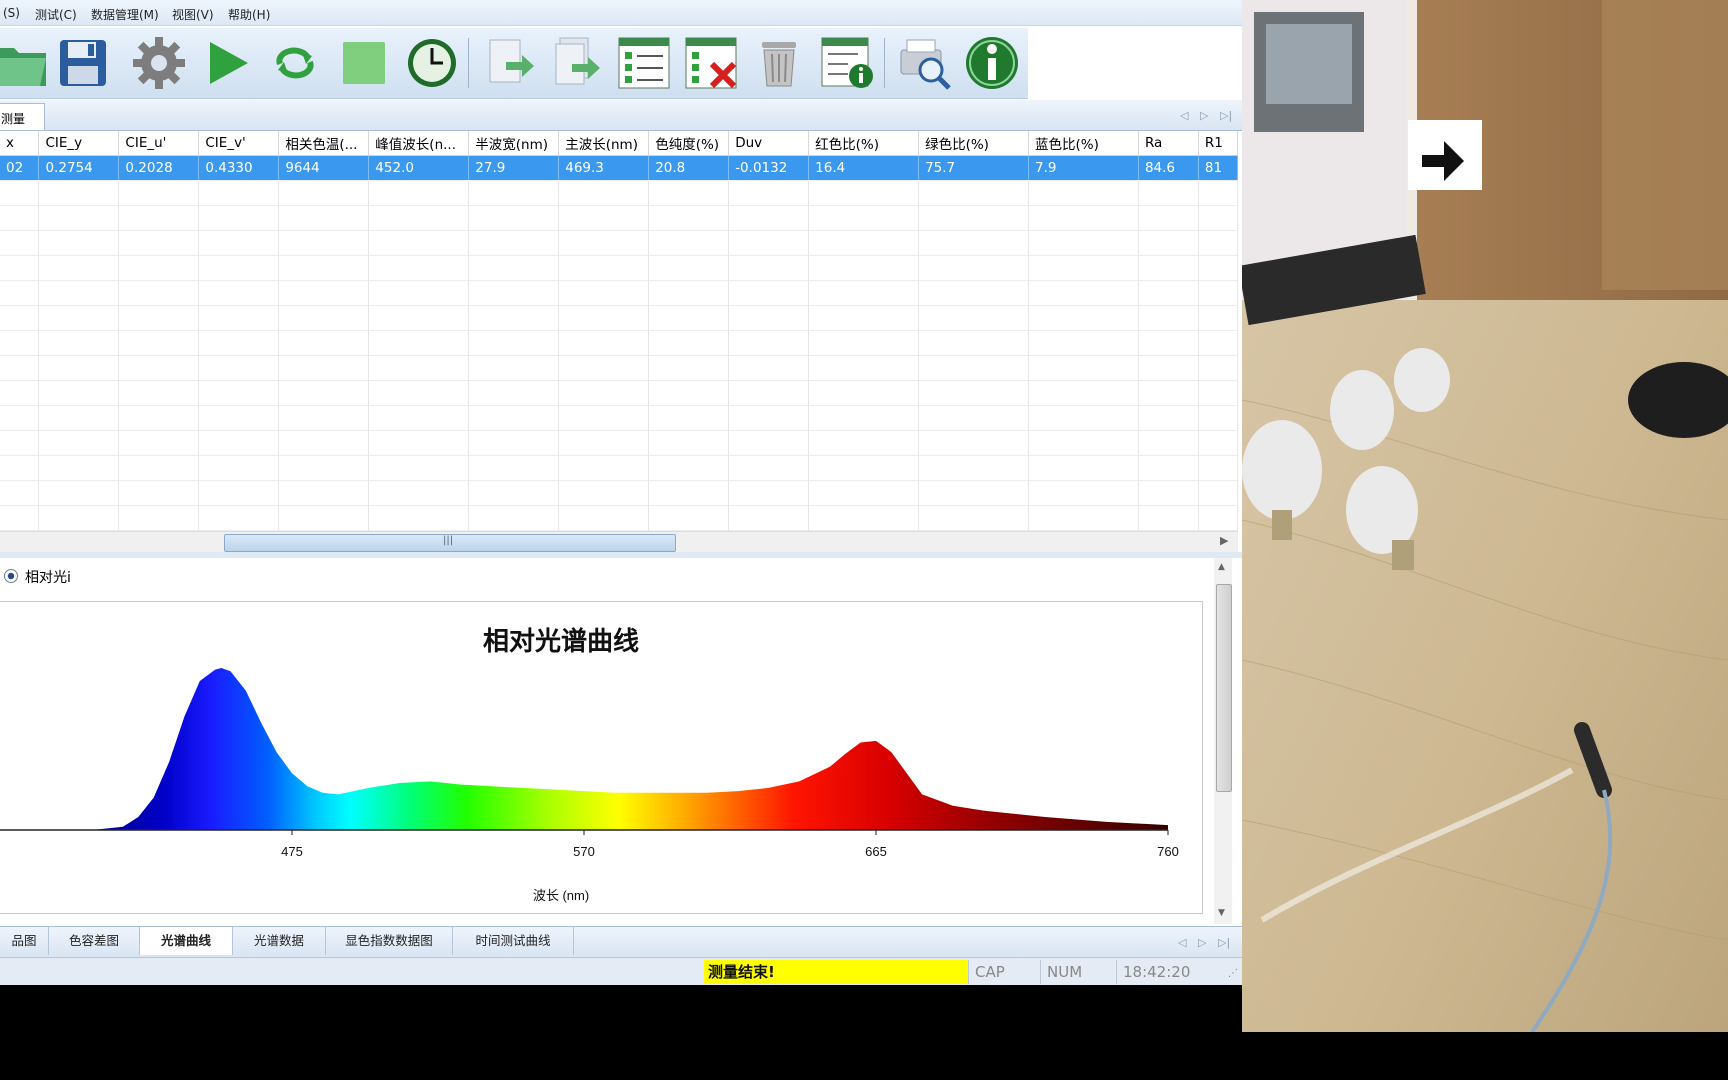 Image resolution: width=1728 pixels, height=1080 pixels. What do you see at coordinates (689, 143) in the screenshot?
I see `column-header: 色纯度(%)` at bounding box center [689, 143].